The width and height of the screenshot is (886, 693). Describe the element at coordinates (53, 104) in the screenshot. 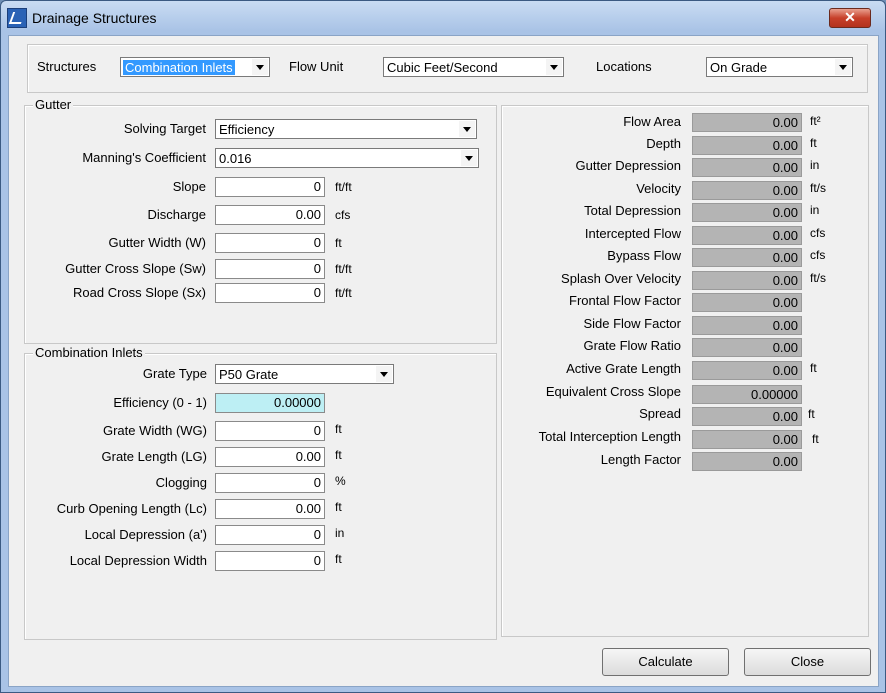

I see `gutter-legend: Gutter` at that location.